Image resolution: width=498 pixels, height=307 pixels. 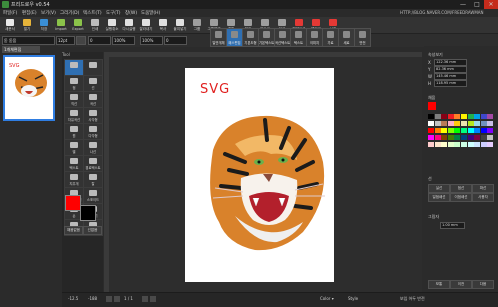 What do you see at coordinates (93, 163) in the screenshot?
I see `tool-13: 경로텍스트` at bounding box center [93, 163].